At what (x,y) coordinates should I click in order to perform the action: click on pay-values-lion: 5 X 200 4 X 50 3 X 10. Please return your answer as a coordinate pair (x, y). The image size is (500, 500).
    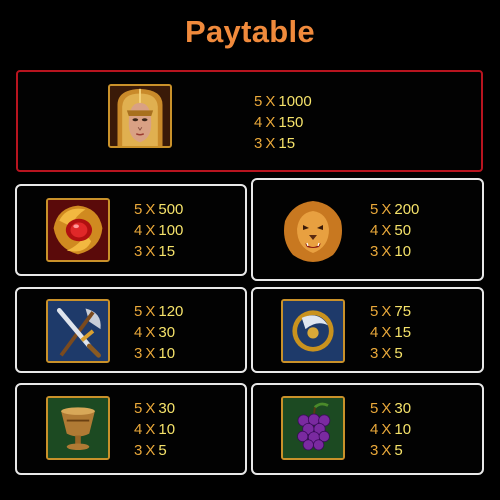
    Looking at the image, I should click on (394, 230).